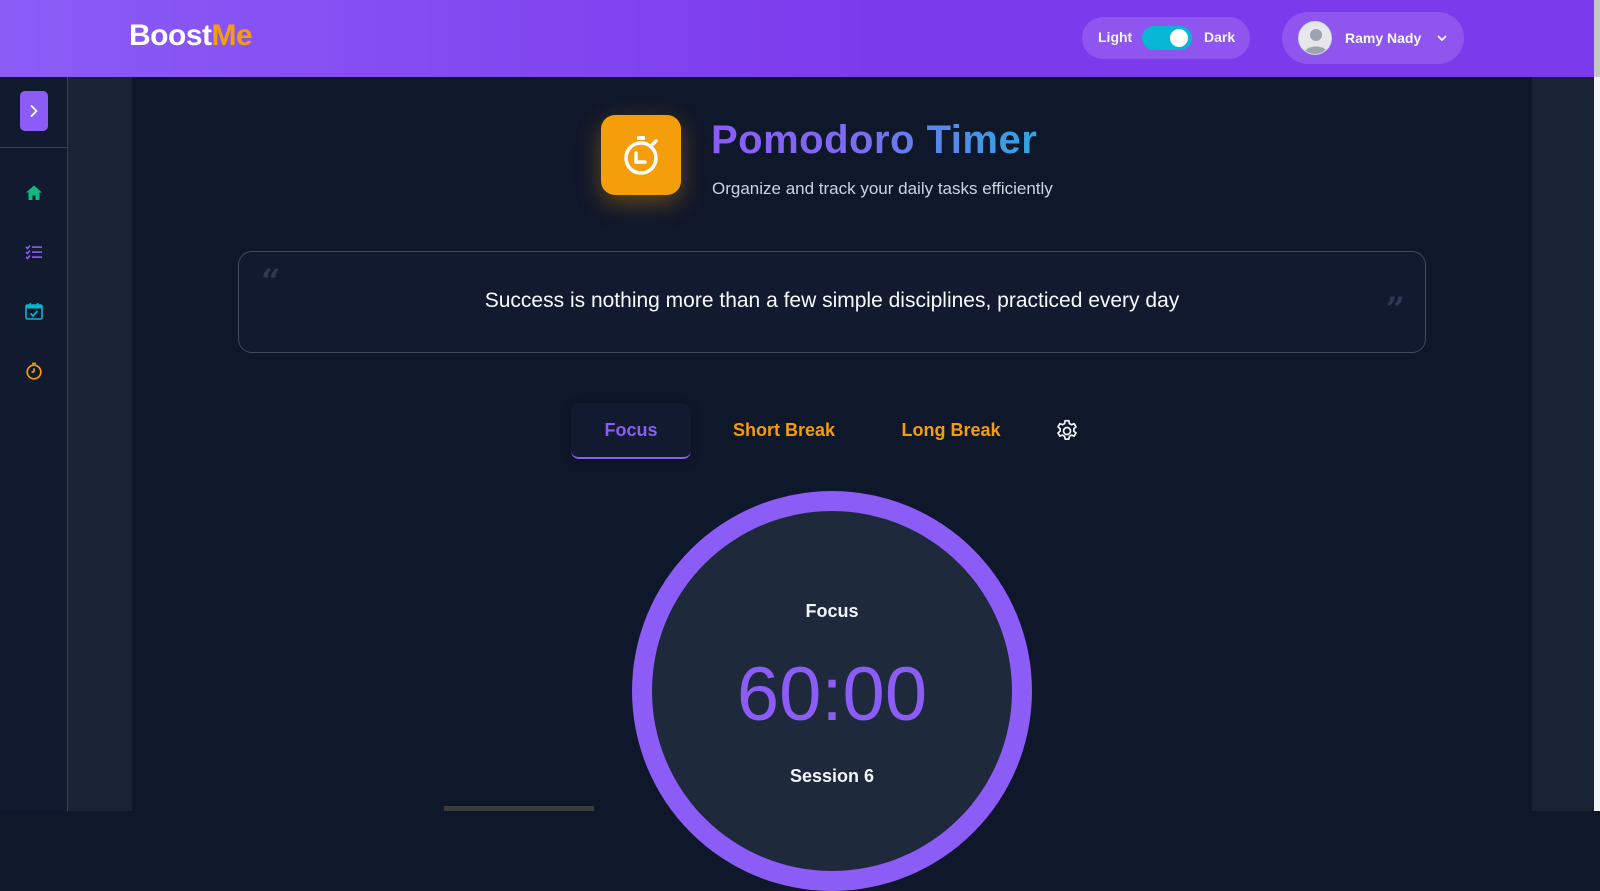 The image size is (1600, 891). Describe the element at coordinates (1383, 38) in the screenshot. I see `user-name: Ramy Nady` at that location.